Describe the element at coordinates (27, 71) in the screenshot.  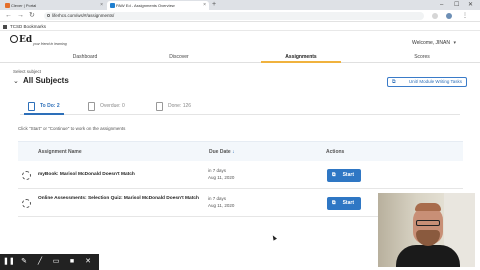
I see `select-subject-label: Select subject` at that location.